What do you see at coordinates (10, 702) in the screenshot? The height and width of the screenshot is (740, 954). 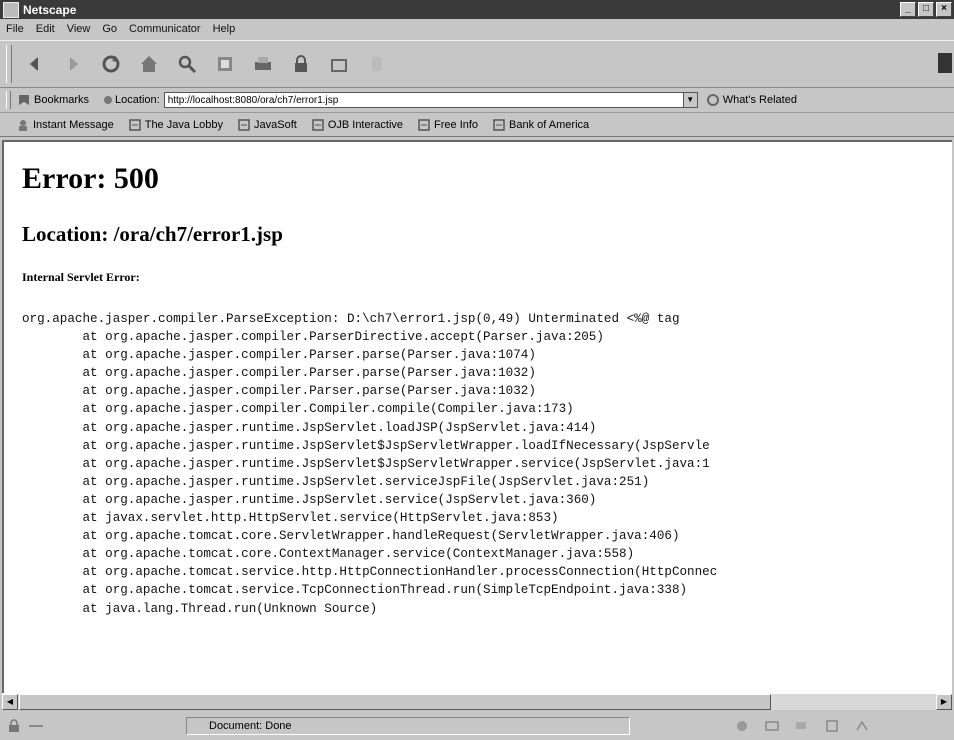 I see `scroll-left-button: ◀` at bounding box center [10, 702].